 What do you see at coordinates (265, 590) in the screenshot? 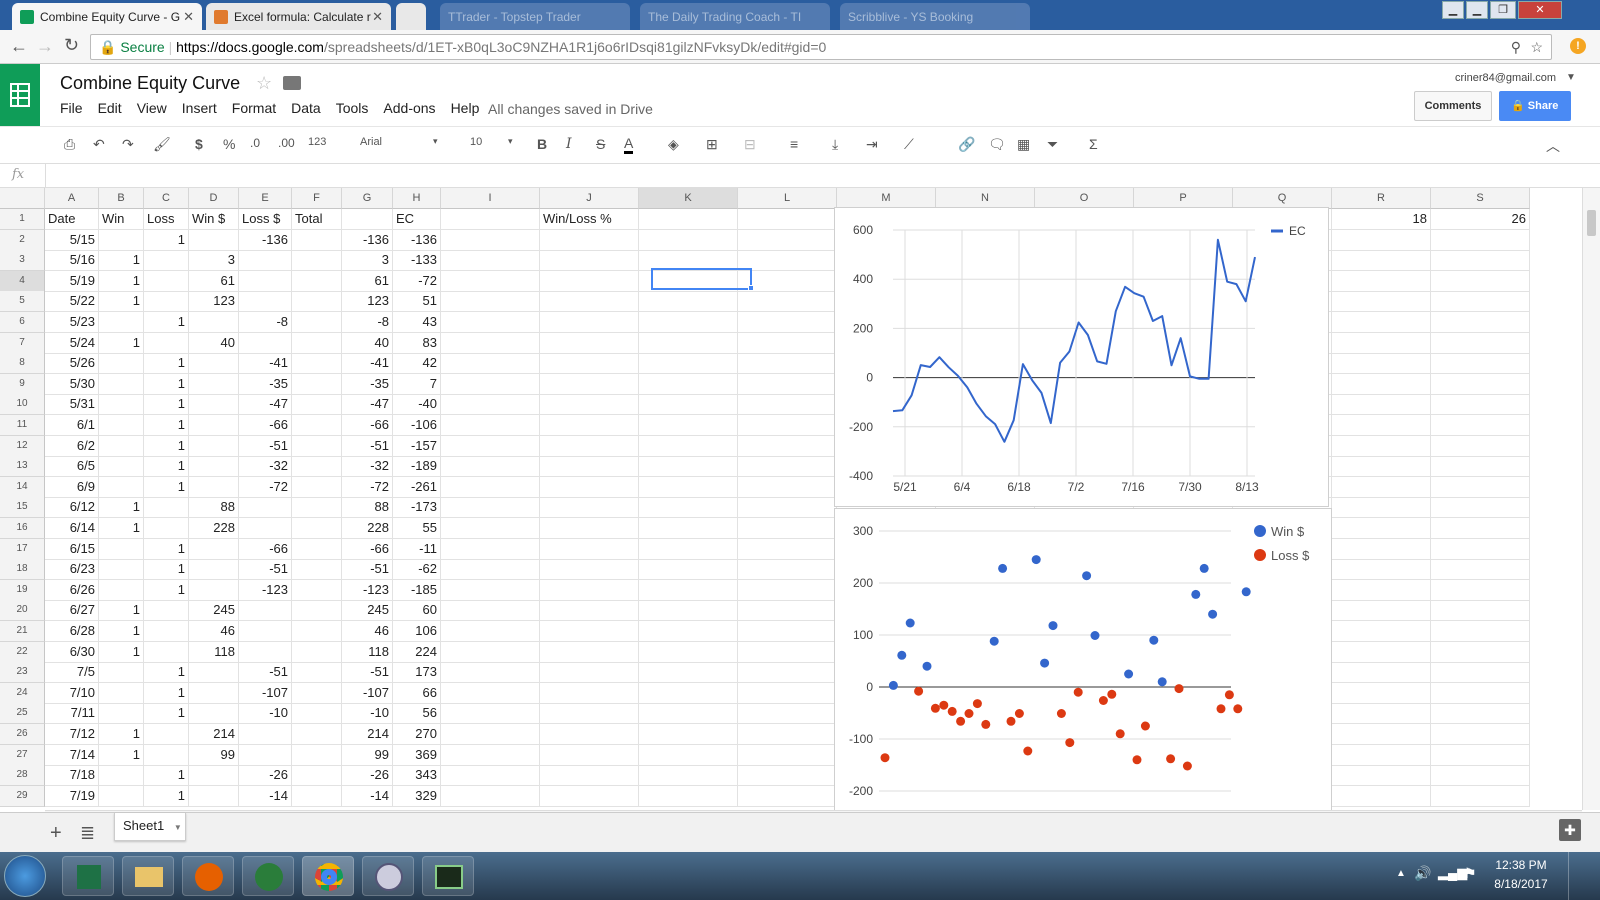
I see `cell-e19: -123` at bounding box center [265, 590].